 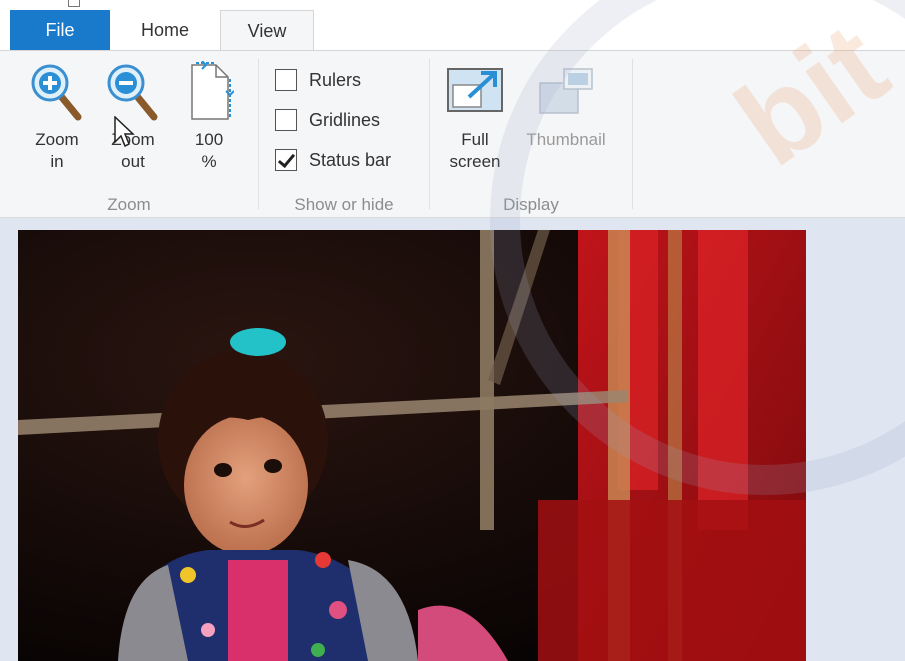 I want to click on actual-size-label-1: 100, so click(x=209, y=139).